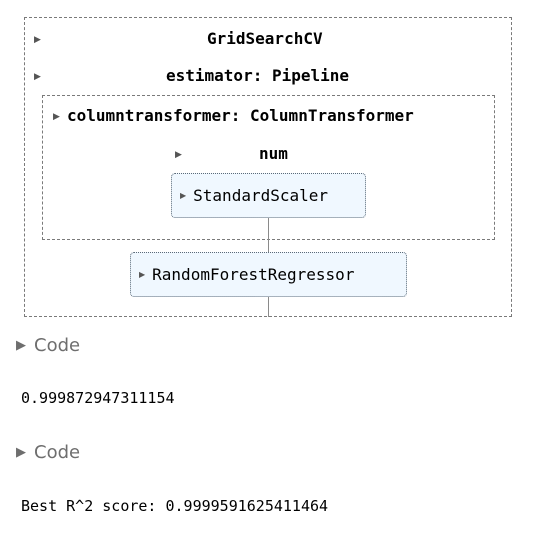 The height and width of the screenshot is (541, 533). What do you see at coordinates (261, 195) in the screenshot?
I see `standardscaler-label: StandardScaler` at bounding box center [261, 195].